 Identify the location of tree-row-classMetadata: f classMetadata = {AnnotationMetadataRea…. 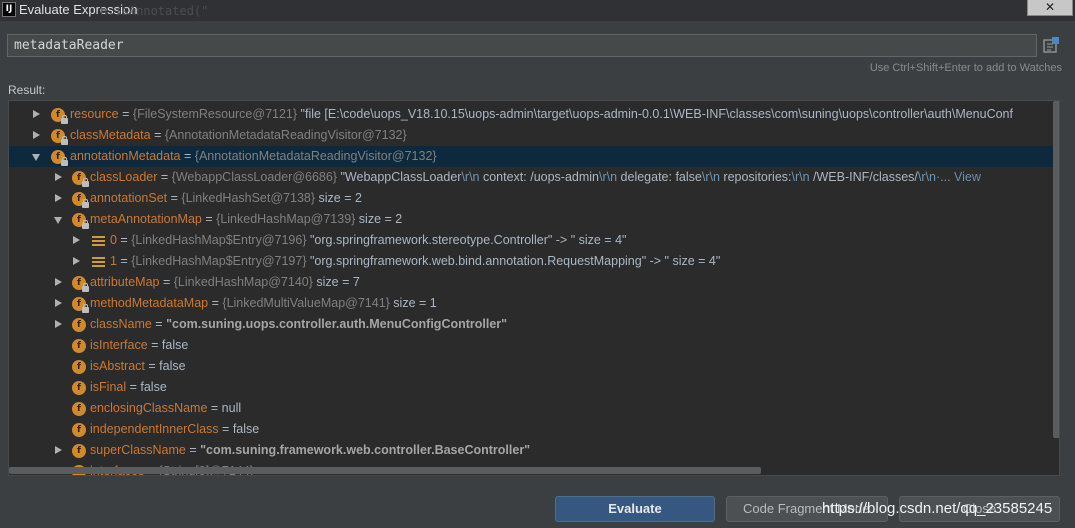
(531, 135).